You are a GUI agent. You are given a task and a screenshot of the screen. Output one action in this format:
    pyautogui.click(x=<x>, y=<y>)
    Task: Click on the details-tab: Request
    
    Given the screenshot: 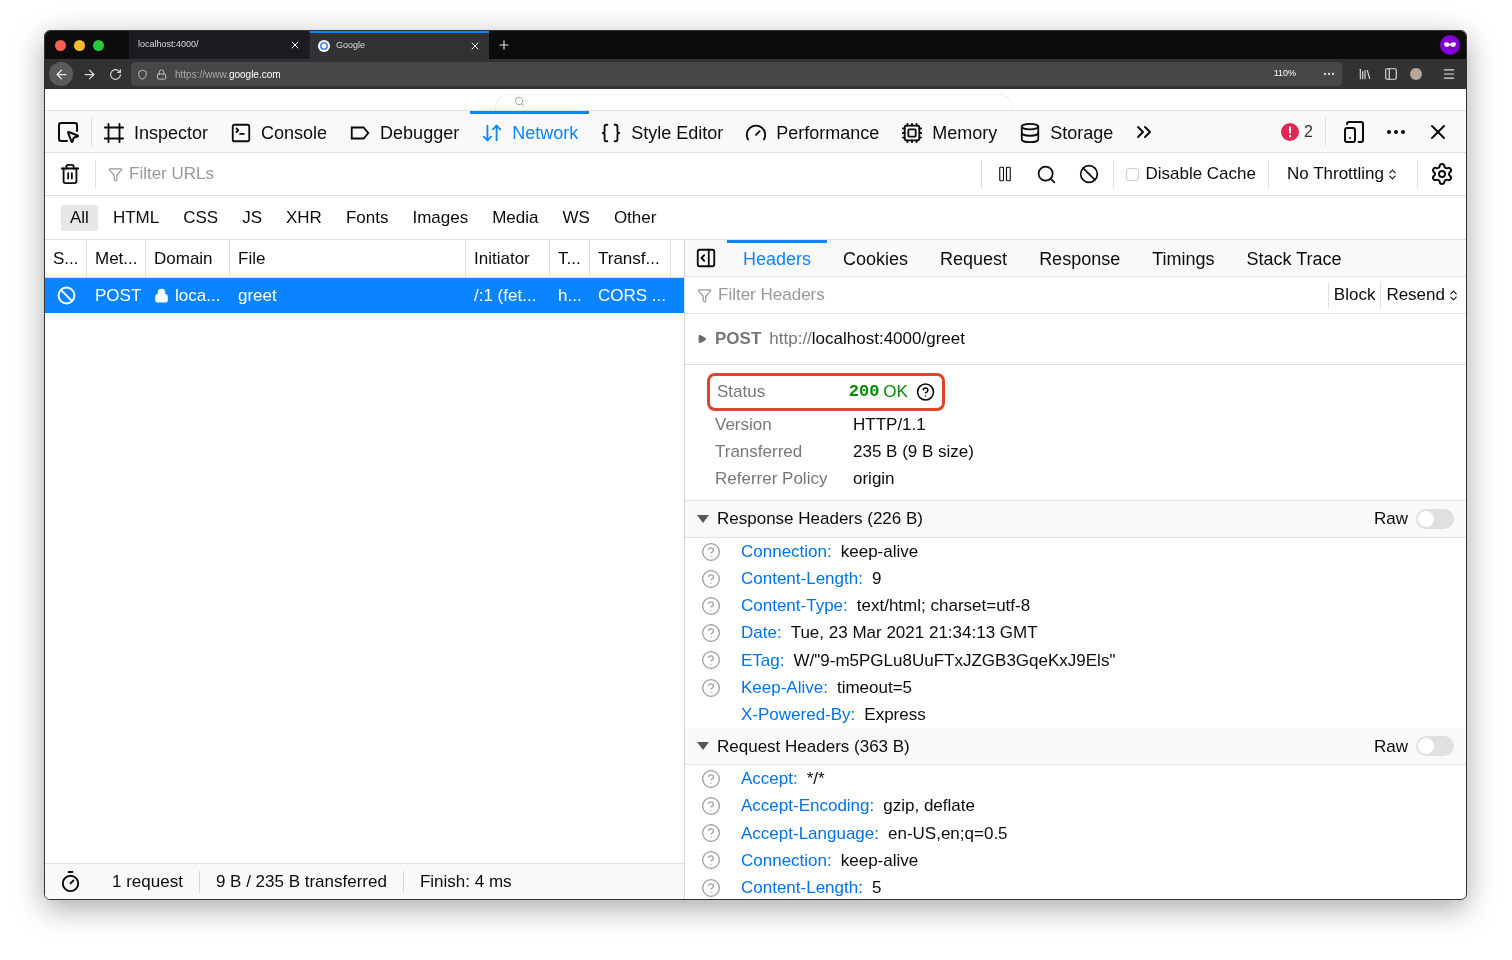 What is the action you would take?
    pyautogui.click(x=974, y=258)
    